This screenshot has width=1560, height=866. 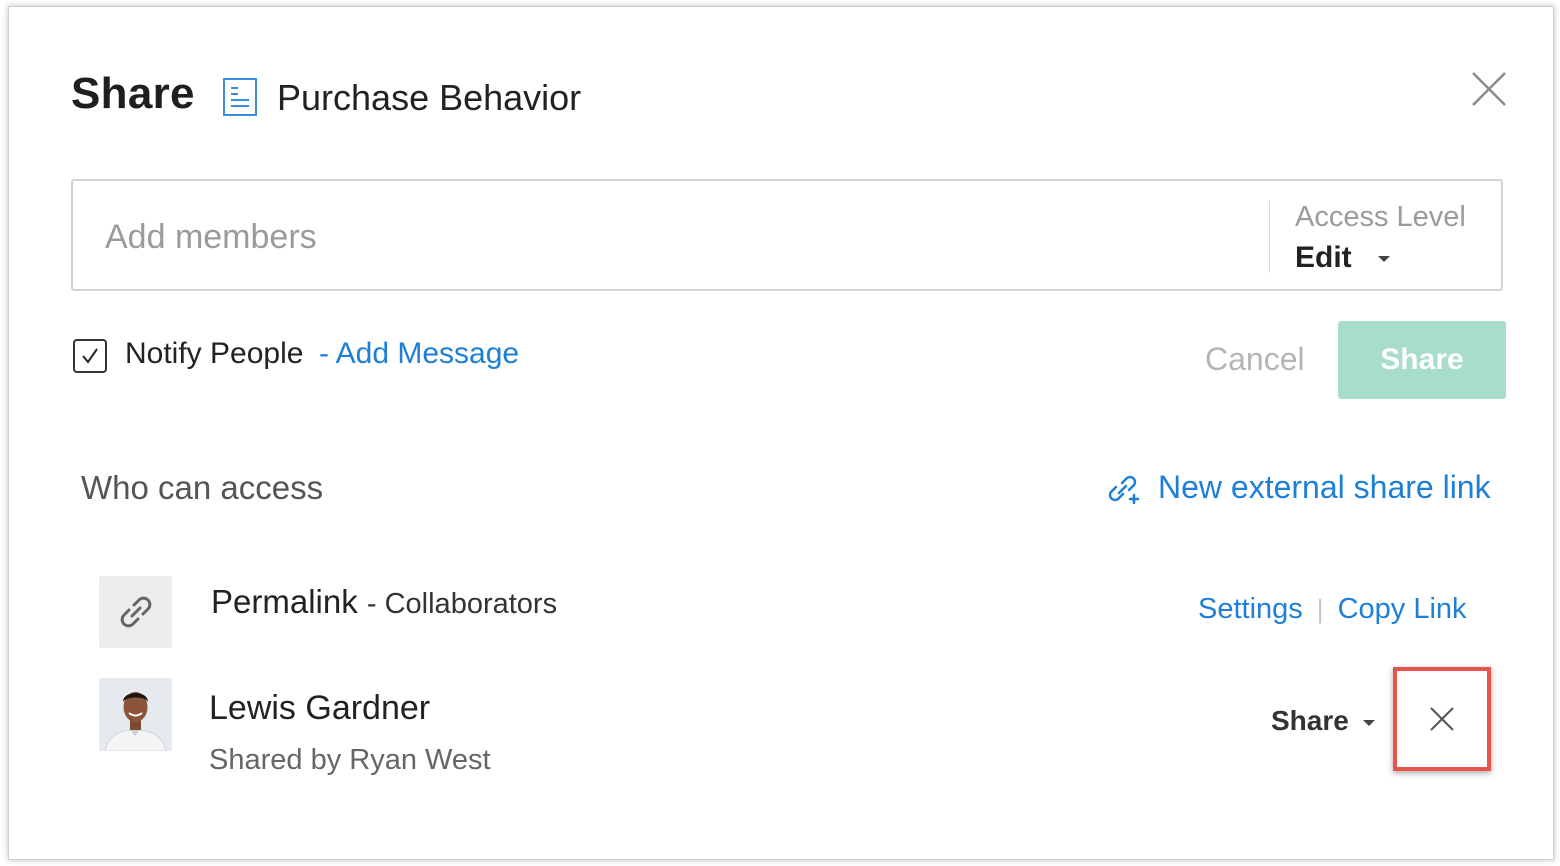 I want to click on user-role-dropdown: Share, so click(x=1323, y=721).